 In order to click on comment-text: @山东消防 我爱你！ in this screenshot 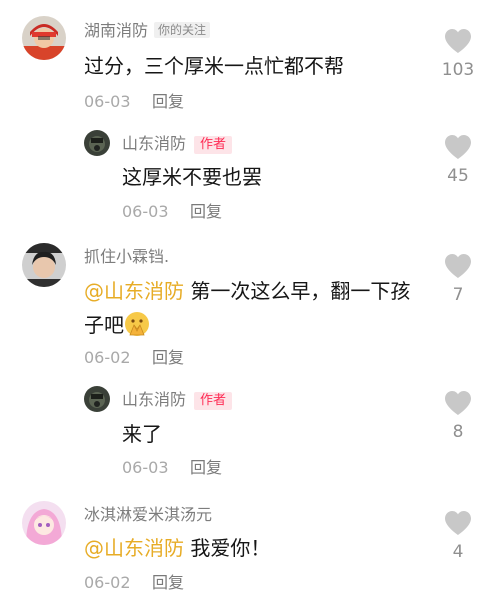, I will do `click(177, 548)`.